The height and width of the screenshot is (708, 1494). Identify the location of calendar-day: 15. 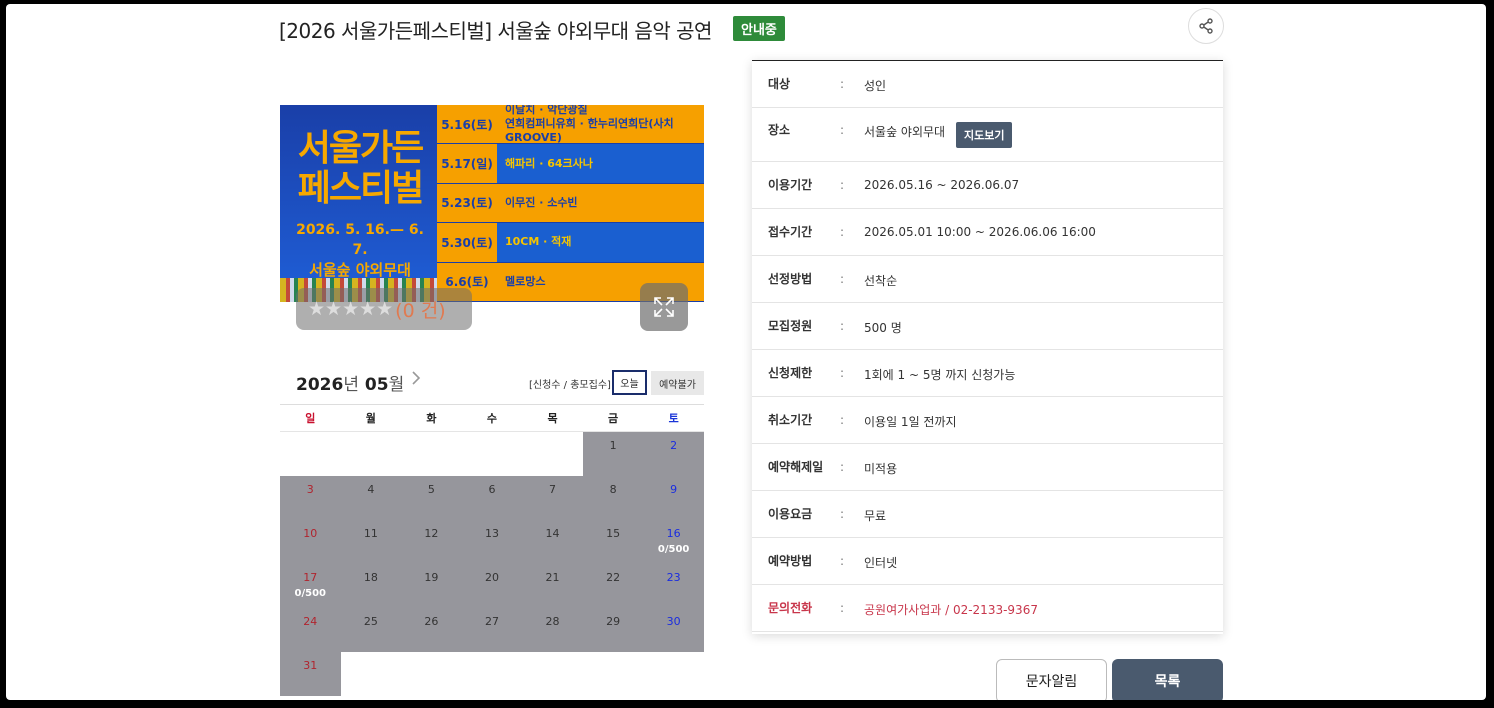
(613, 542).